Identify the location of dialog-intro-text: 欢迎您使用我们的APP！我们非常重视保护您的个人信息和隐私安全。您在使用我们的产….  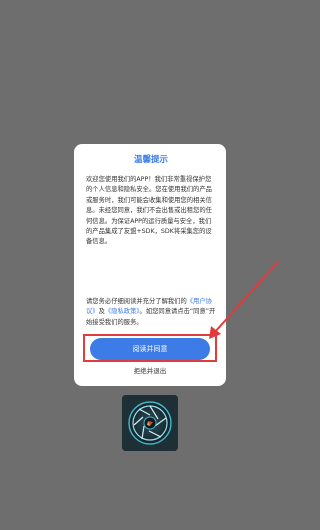
(149, 211).